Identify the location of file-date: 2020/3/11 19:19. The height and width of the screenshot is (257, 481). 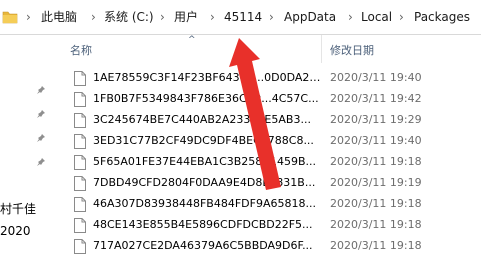
(376, 182).